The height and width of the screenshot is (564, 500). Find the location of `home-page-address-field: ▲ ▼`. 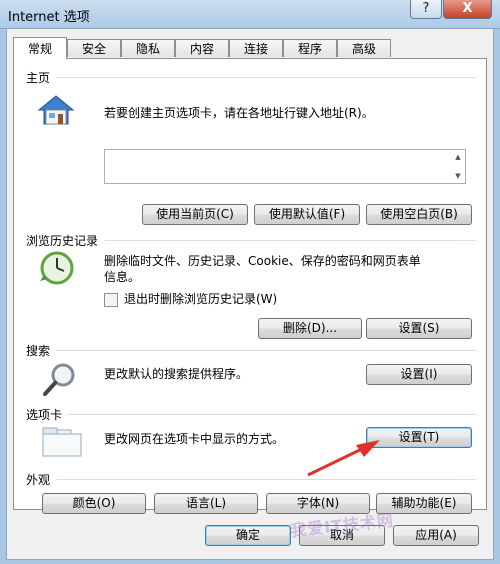

home-page-address-field: ▲ ▼ is located at coordinates (285, 166).